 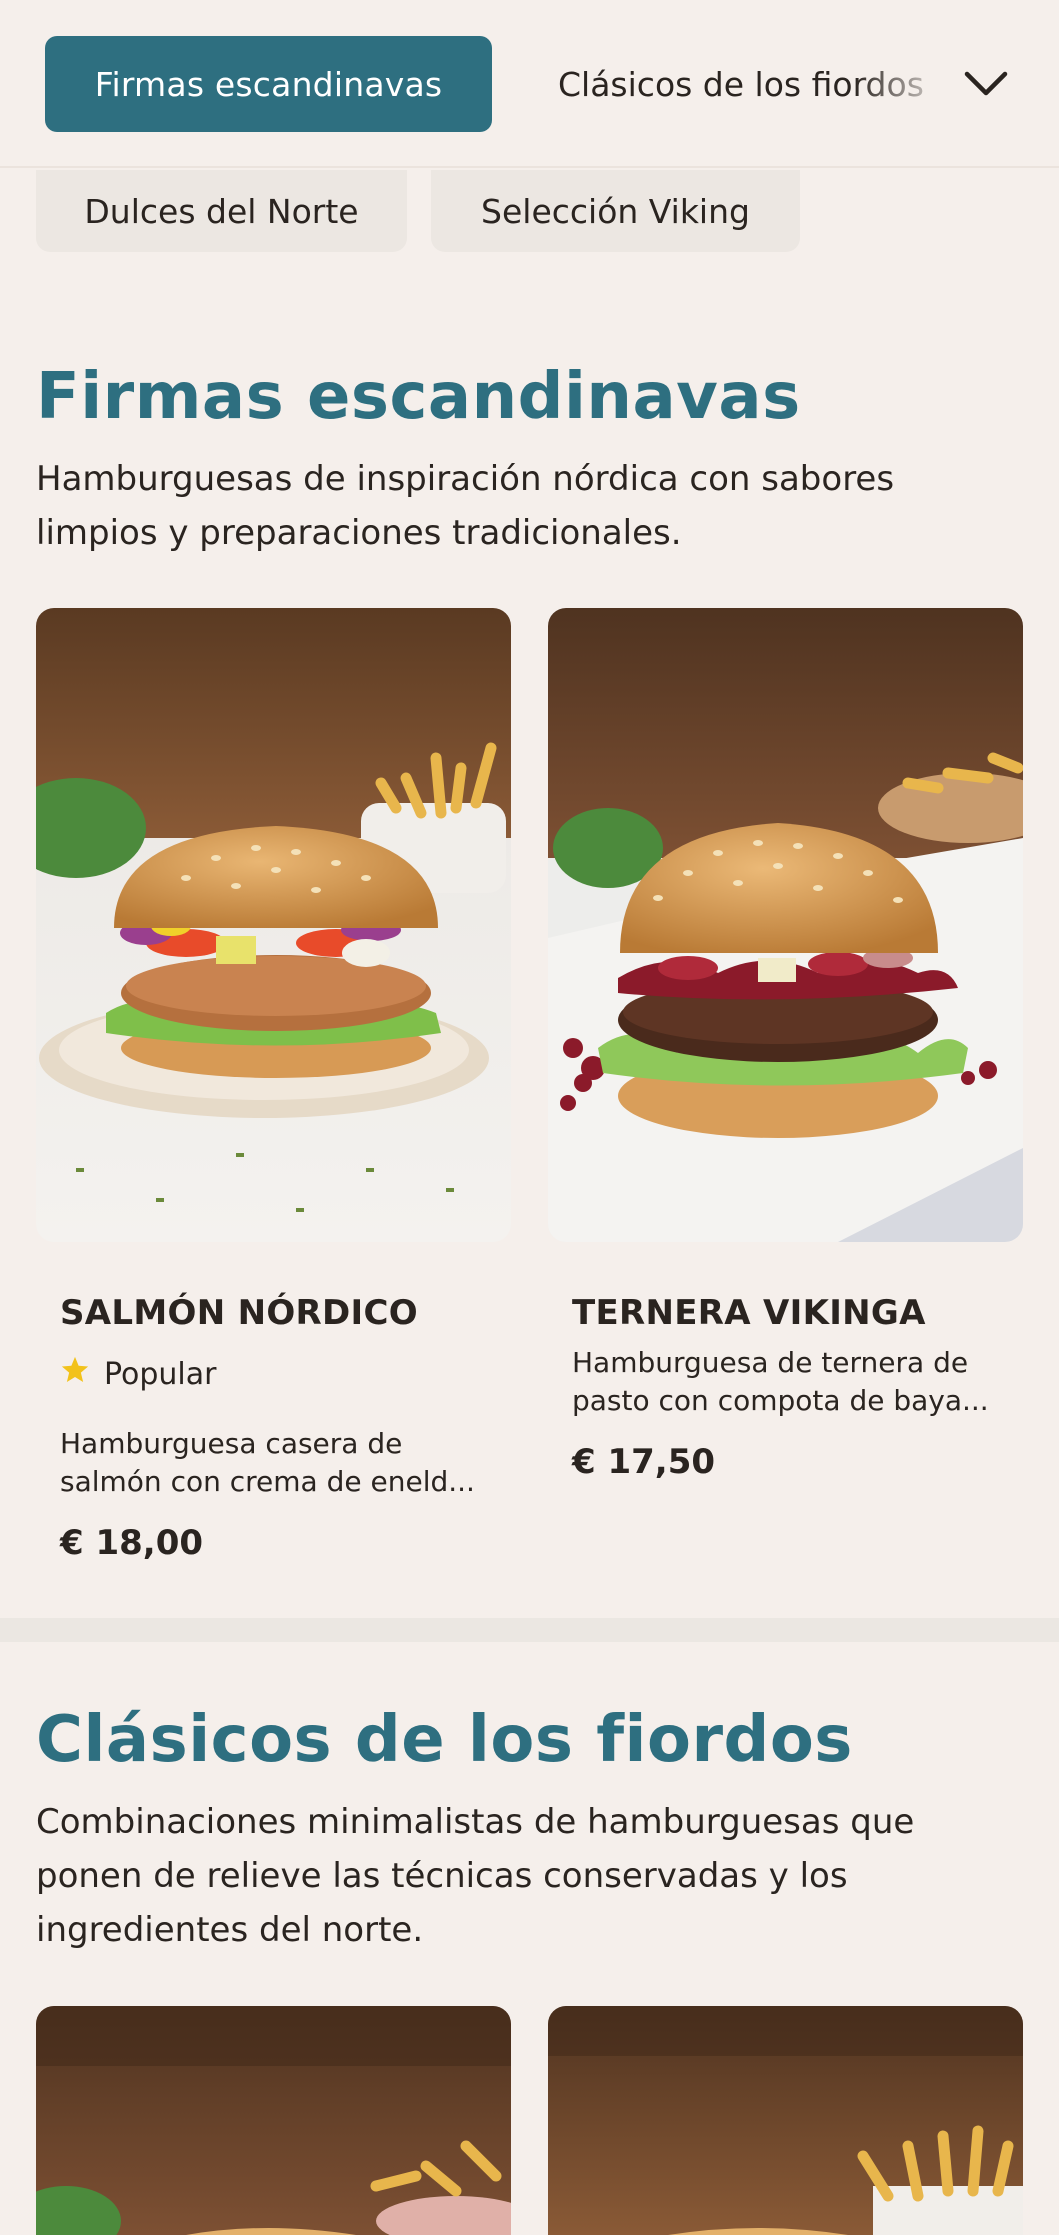 I want to click on category-tab-firmas: Firmas escandinavas, so click(x=268, y=84).